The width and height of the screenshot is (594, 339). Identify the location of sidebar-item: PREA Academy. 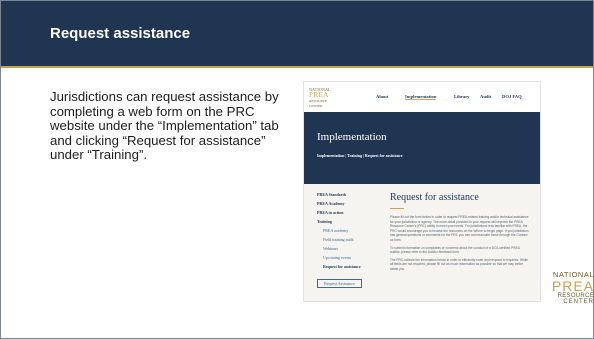
(347, 205).